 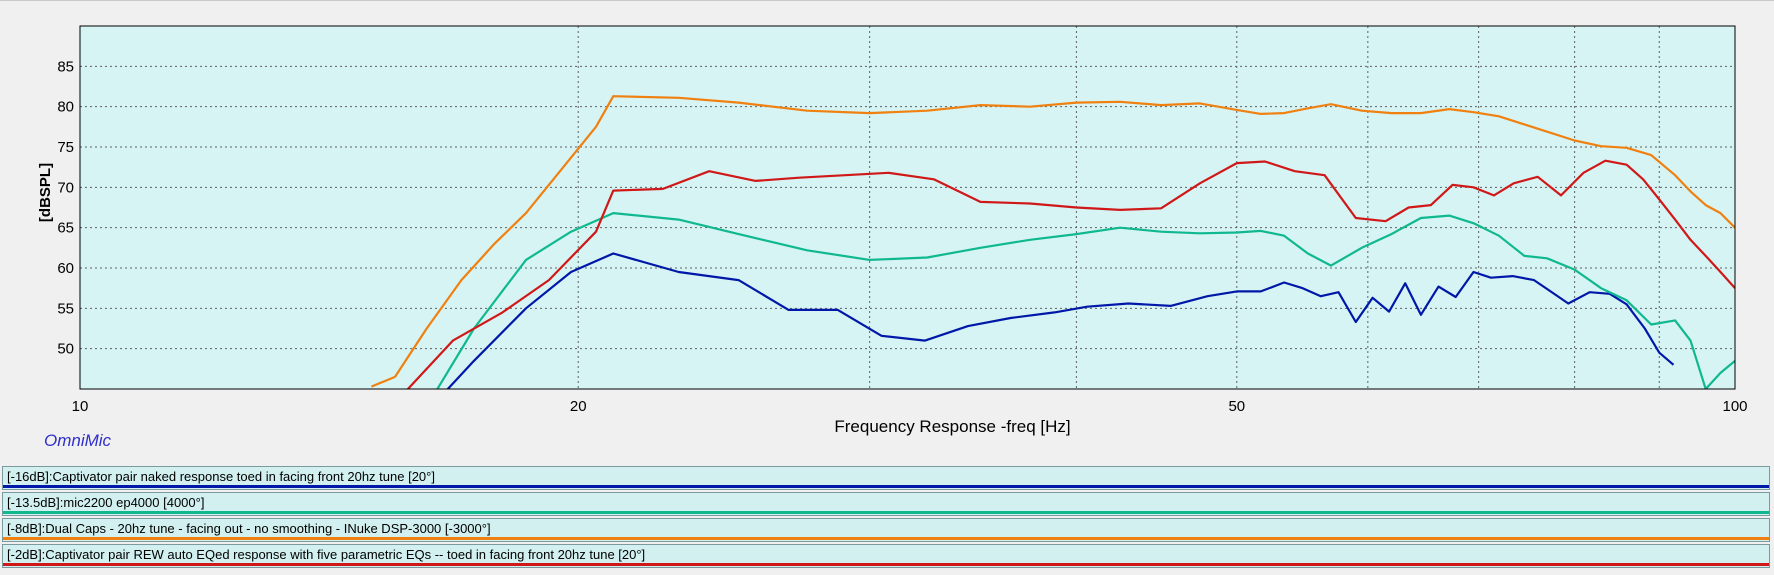 What do you see at coordinates (65, 268) in the screenshot?
I see `y-tick-label: 60` at bounding box center [65, 268].